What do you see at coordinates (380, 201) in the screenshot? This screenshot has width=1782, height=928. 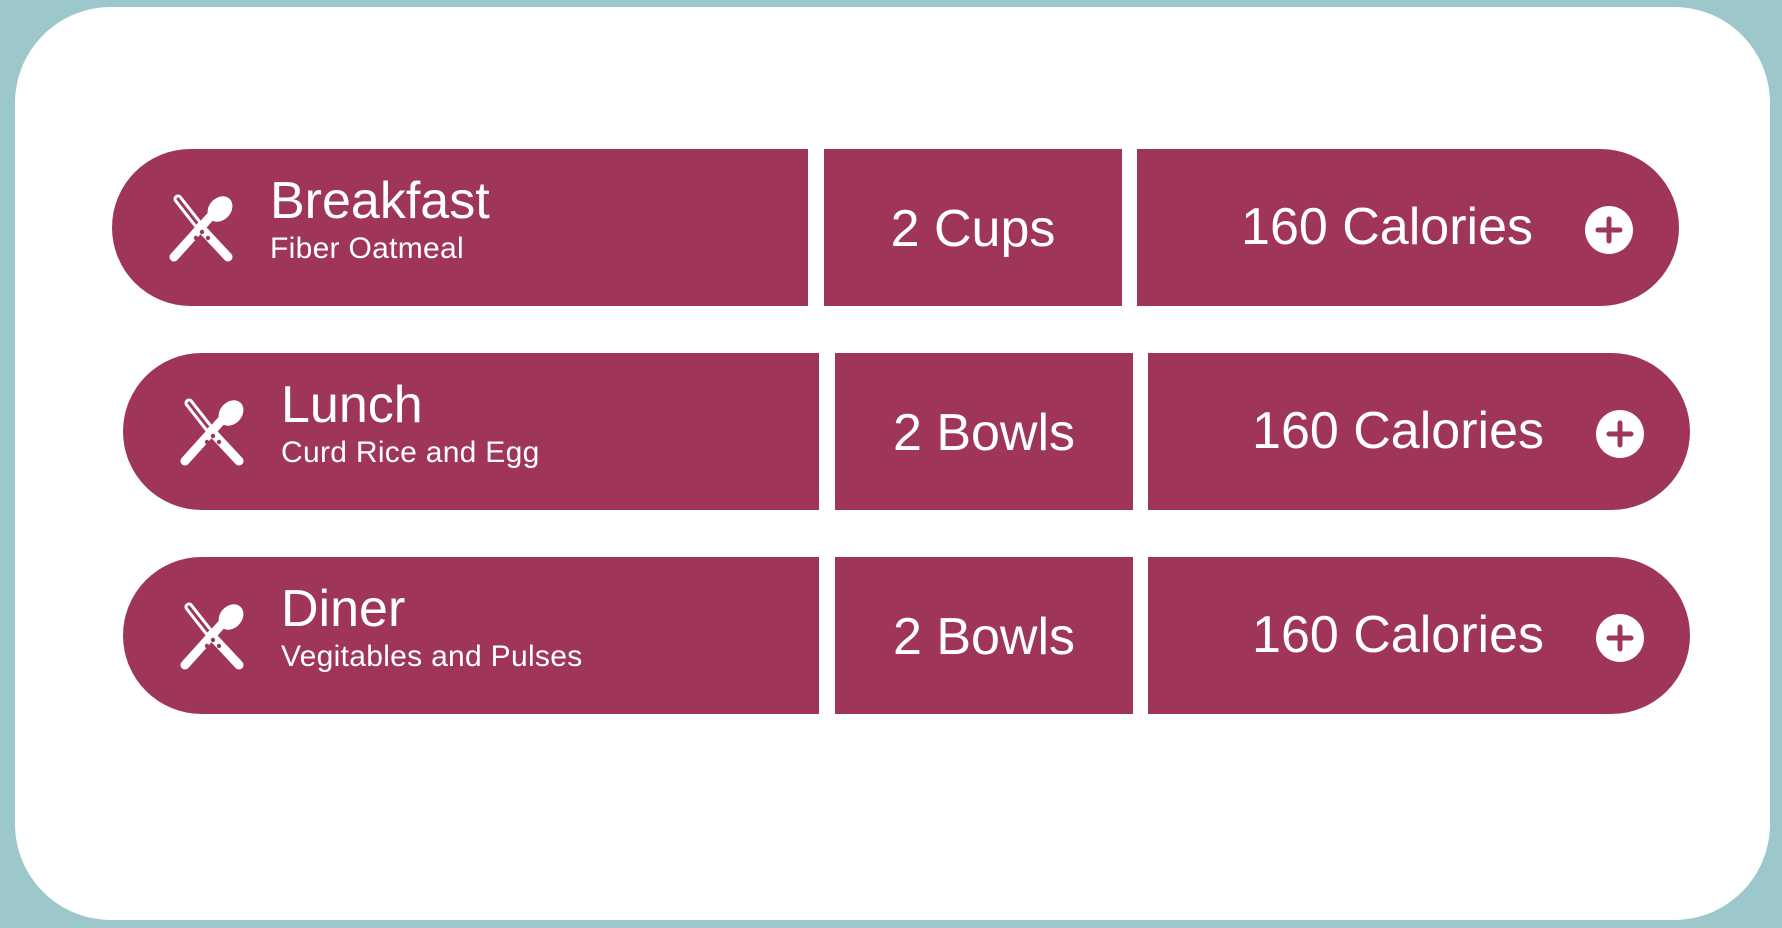 I see `meal-name: Breakfast` at bounding box center [380, 201].